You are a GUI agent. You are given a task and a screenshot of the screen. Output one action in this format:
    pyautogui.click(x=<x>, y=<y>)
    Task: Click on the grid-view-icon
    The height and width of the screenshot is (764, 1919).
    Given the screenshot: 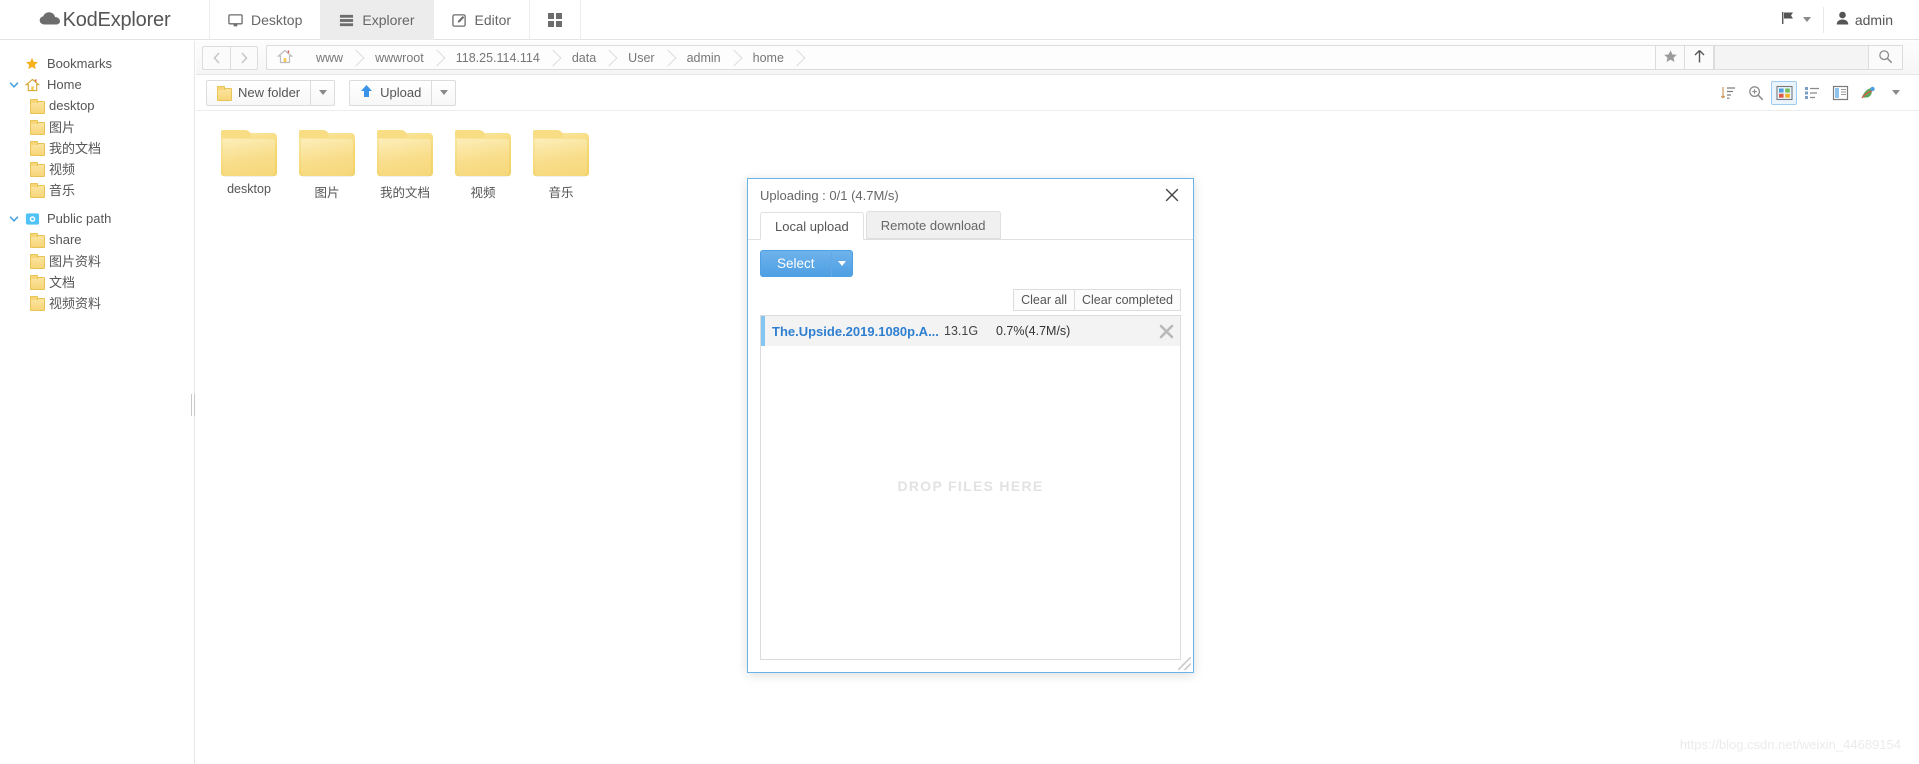 What is the action you would take?
    pyautogui.click(x=1784, y=92)
    